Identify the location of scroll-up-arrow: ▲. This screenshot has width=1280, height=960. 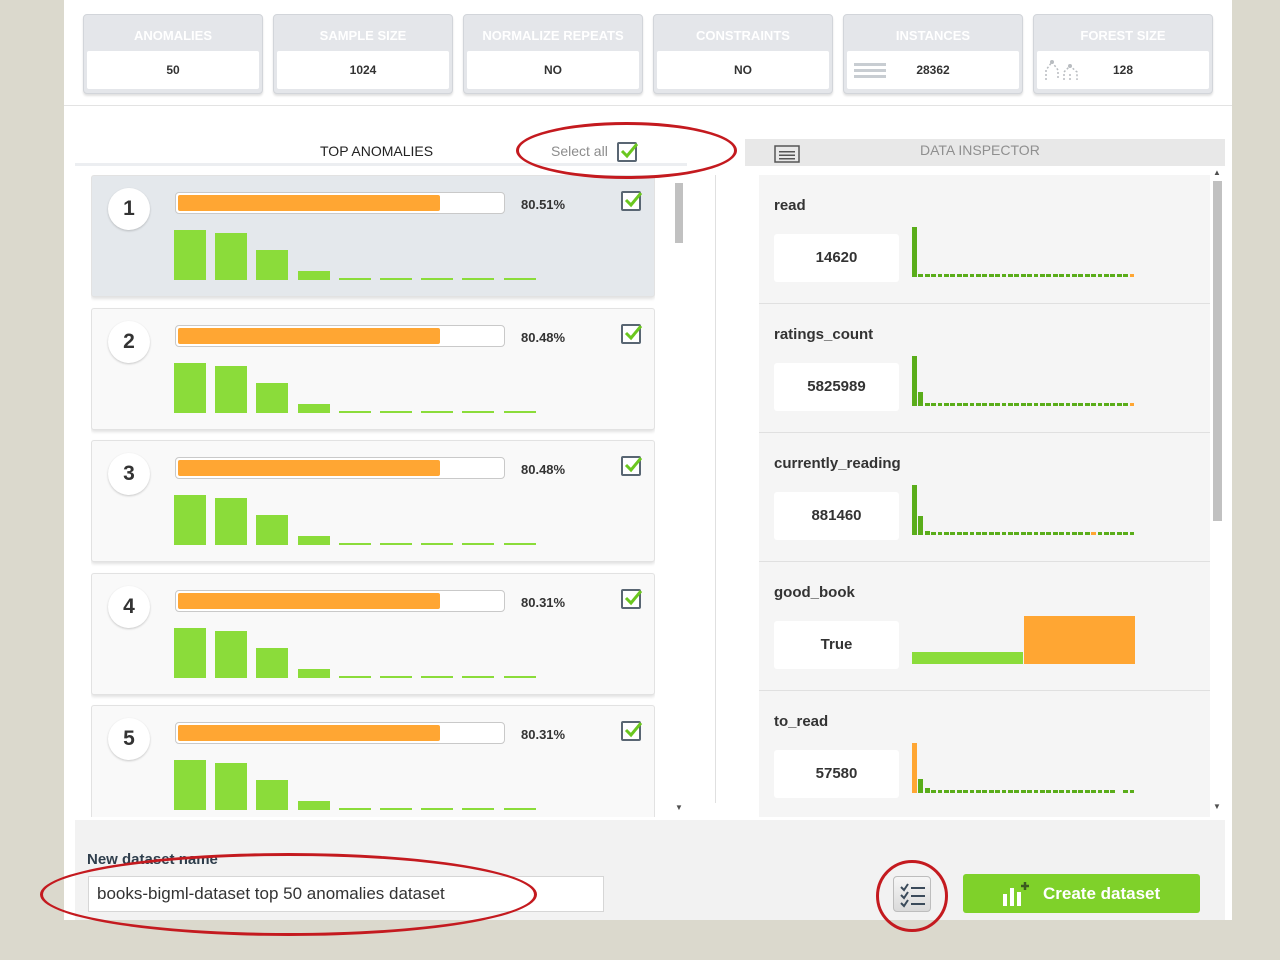
(1217, 172).